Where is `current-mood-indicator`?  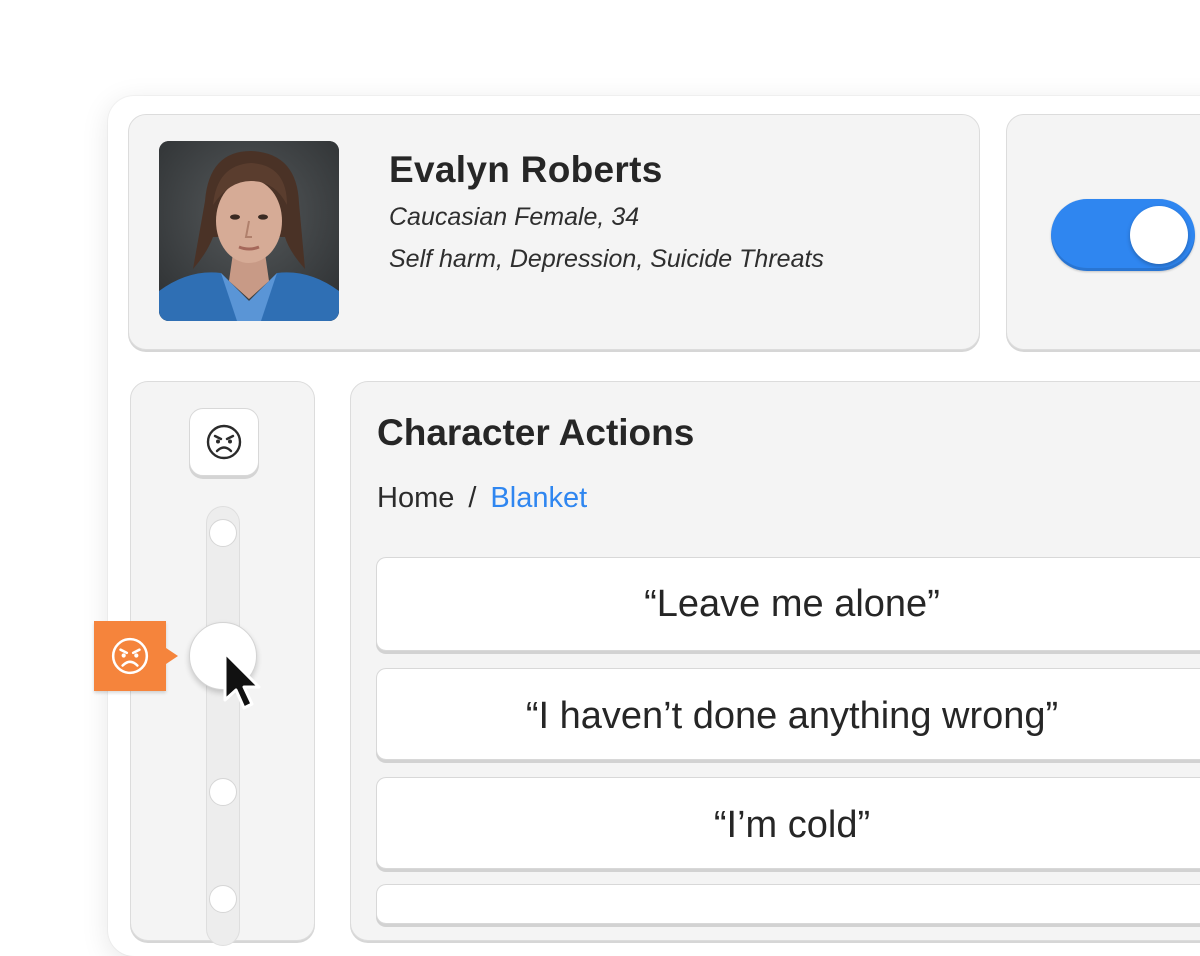 current-mood-indicator is located at coordinates (136, 656).